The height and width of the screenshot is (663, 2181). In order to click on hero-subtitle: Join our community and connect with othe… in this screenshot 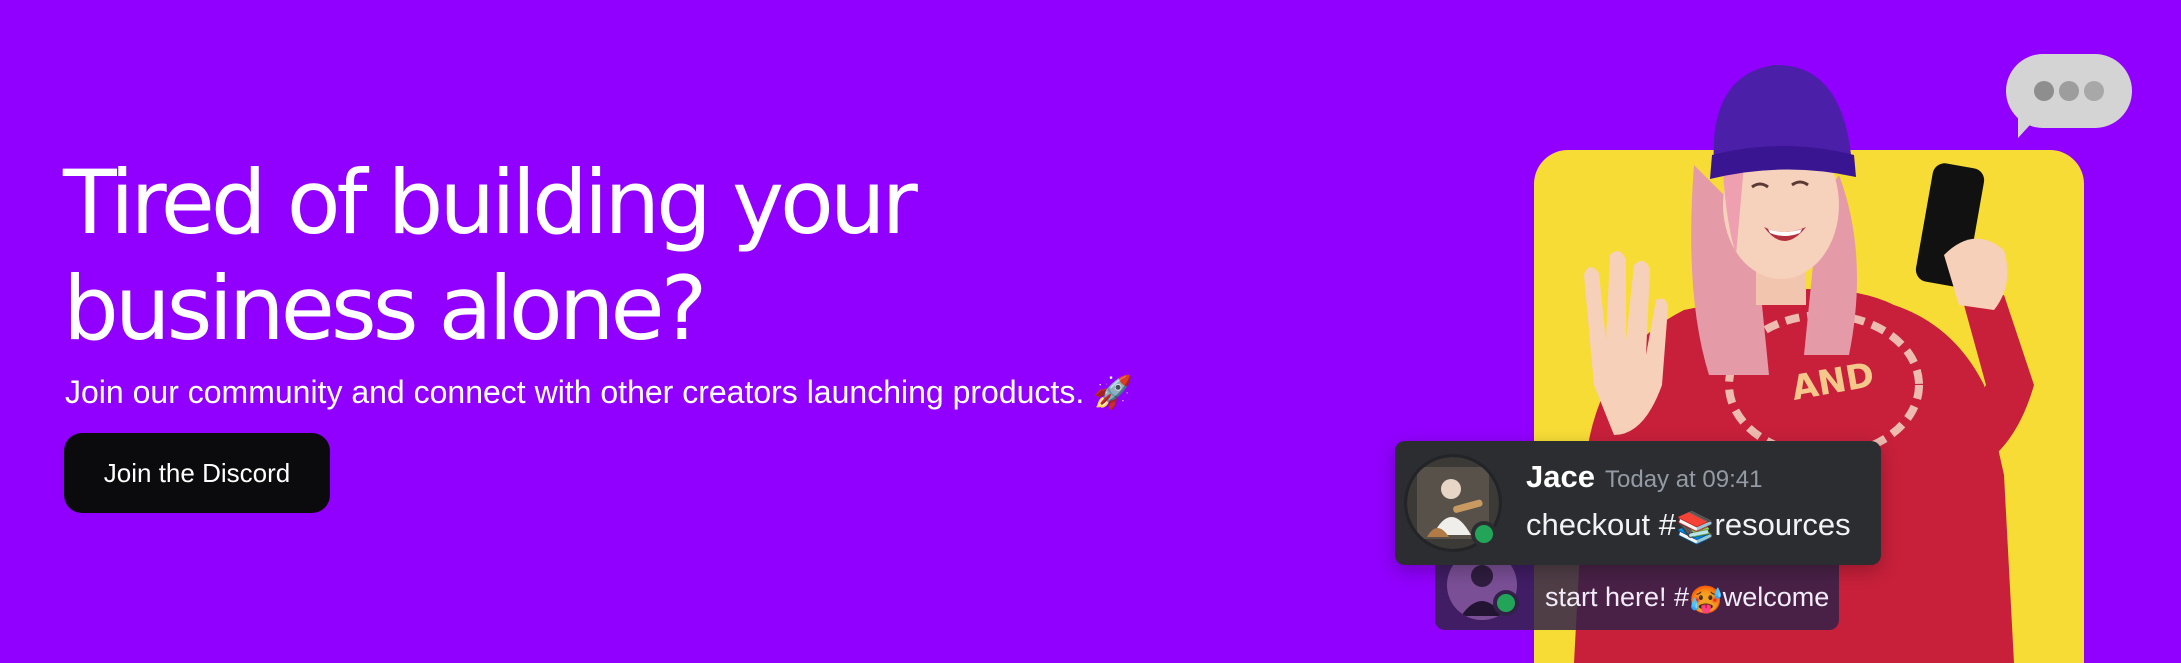, I will do `click(599, 392)`.